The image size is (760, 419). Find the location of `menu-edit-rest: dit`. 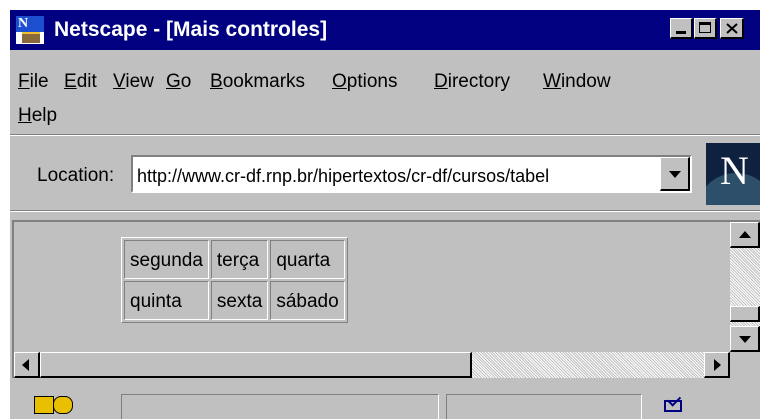

menu-edit-rest: dit is located at coordinates (86, 81).